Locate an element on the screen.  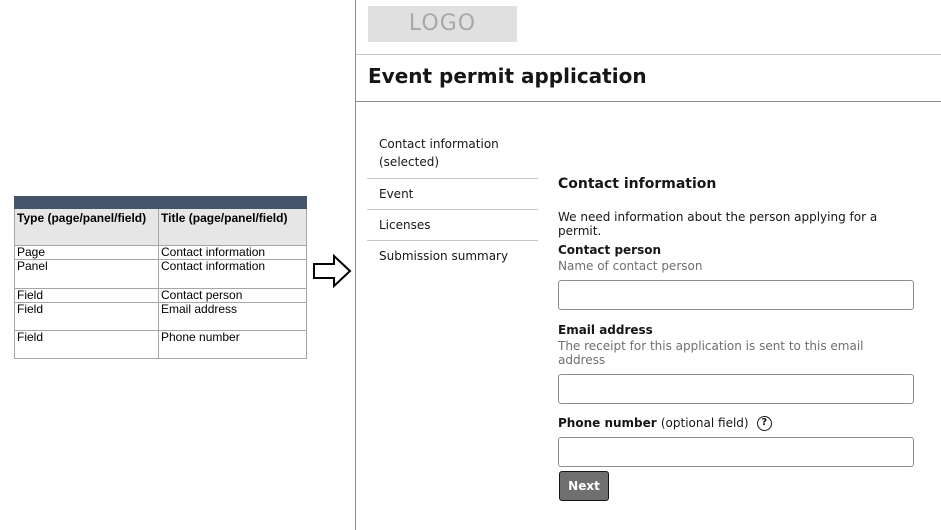
phone-group: Phone number (optional field) ? is located at coordinates (736, 441).